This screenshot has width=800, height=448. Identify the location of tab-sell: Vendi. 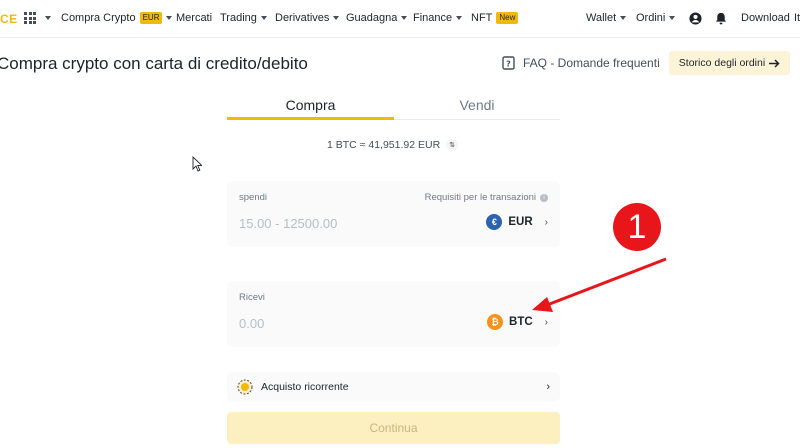
(477, 105).